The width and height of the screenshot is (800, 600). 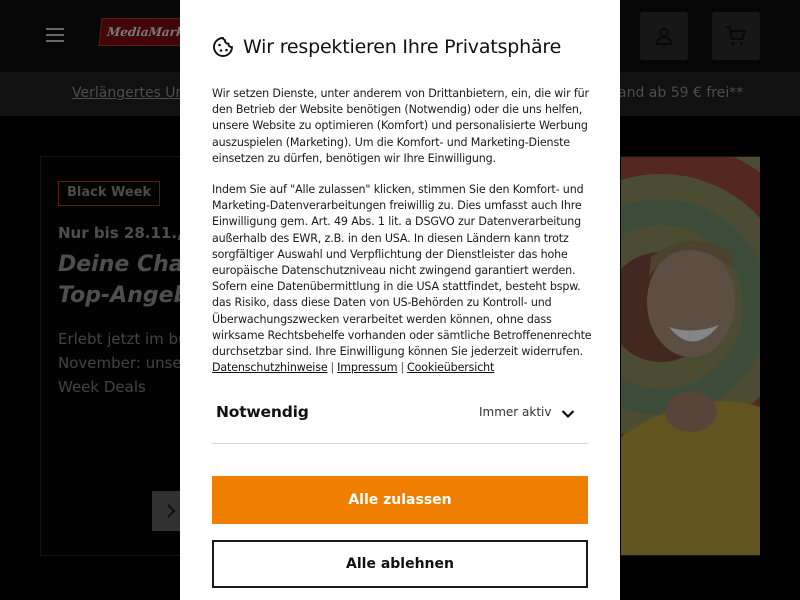 What do you see at coordinates (262, 412) in the screenshot?
I see `section-title: Notwendig` at bounding box center [262, 412].